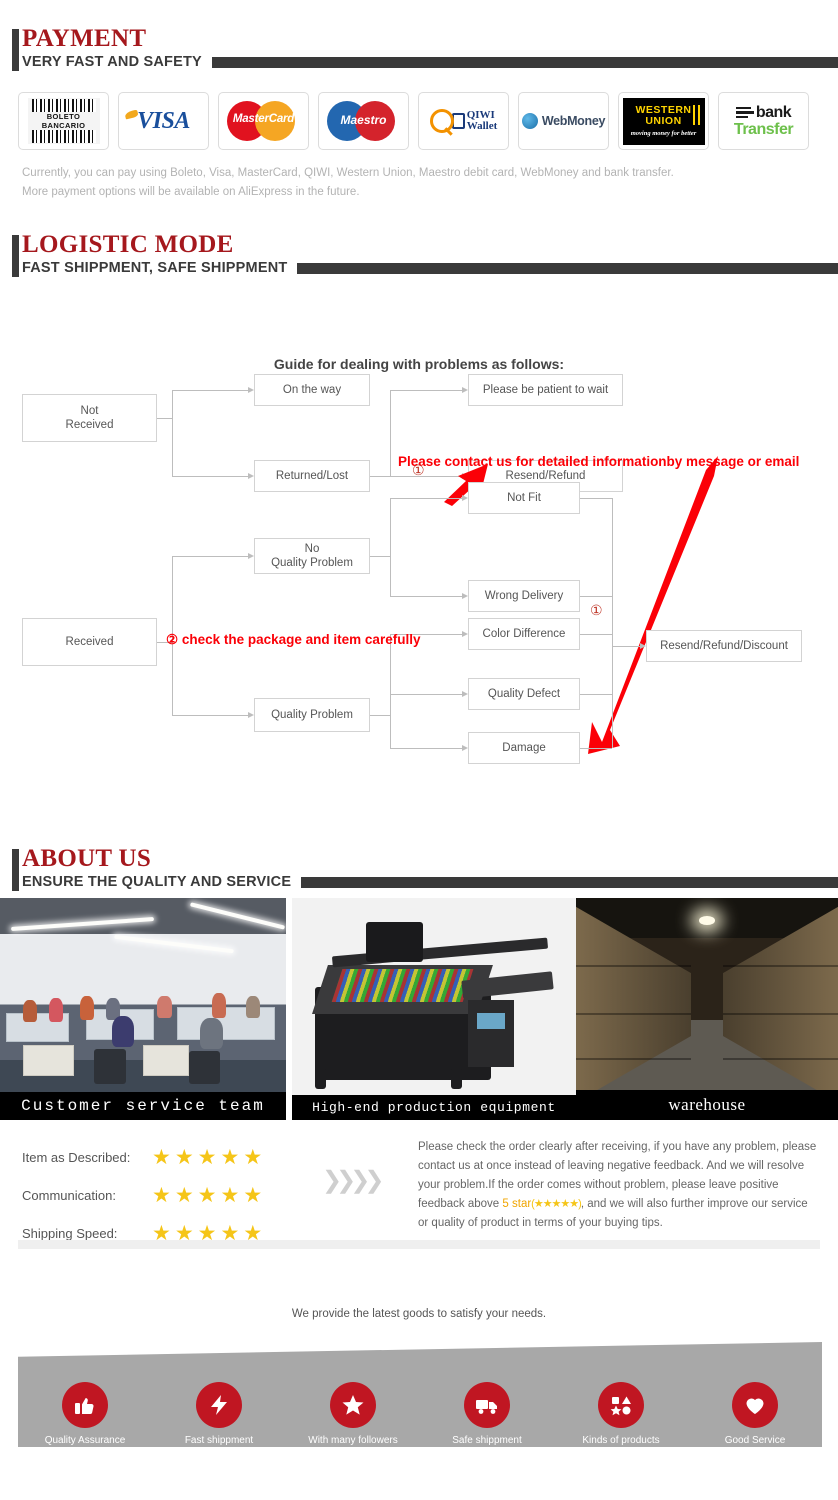 This screenshot has height=1500, width=838. I want to click on flow-box-label: Received, so click(89, 642).